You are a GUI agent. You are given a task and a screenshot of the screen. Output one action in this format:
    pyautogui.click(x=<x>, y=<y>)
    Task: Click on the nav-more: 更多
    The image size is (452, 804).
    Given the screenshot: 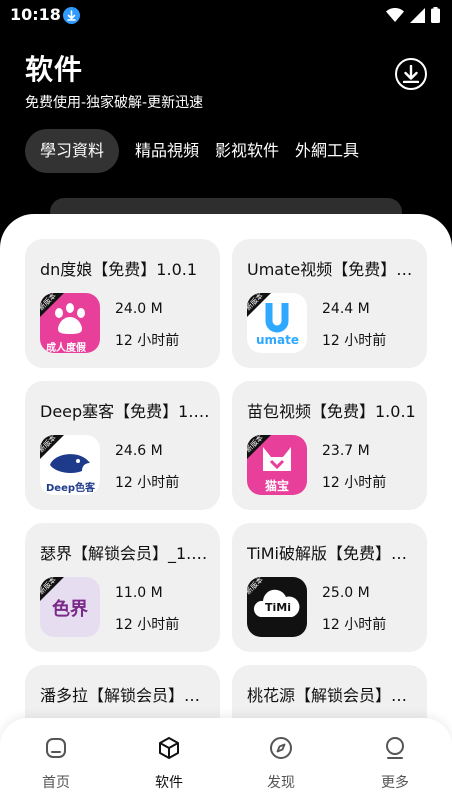 What is the action you would take?
    pyautogui.click(x=395, y=764)
    